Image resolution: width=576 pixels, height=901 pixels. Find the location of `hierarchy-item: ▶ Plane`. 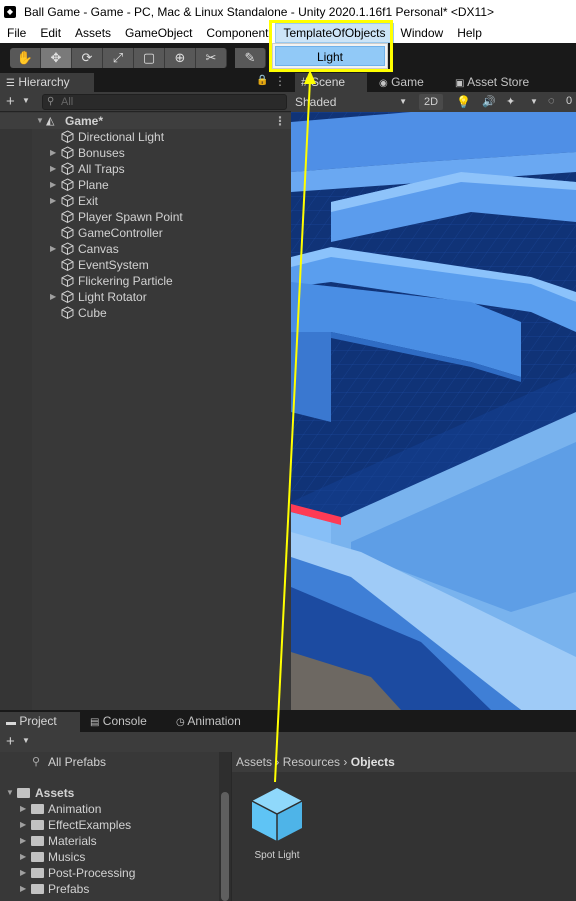

hierarchy-item: ▶ Plane is located at coordinates (145, 185).